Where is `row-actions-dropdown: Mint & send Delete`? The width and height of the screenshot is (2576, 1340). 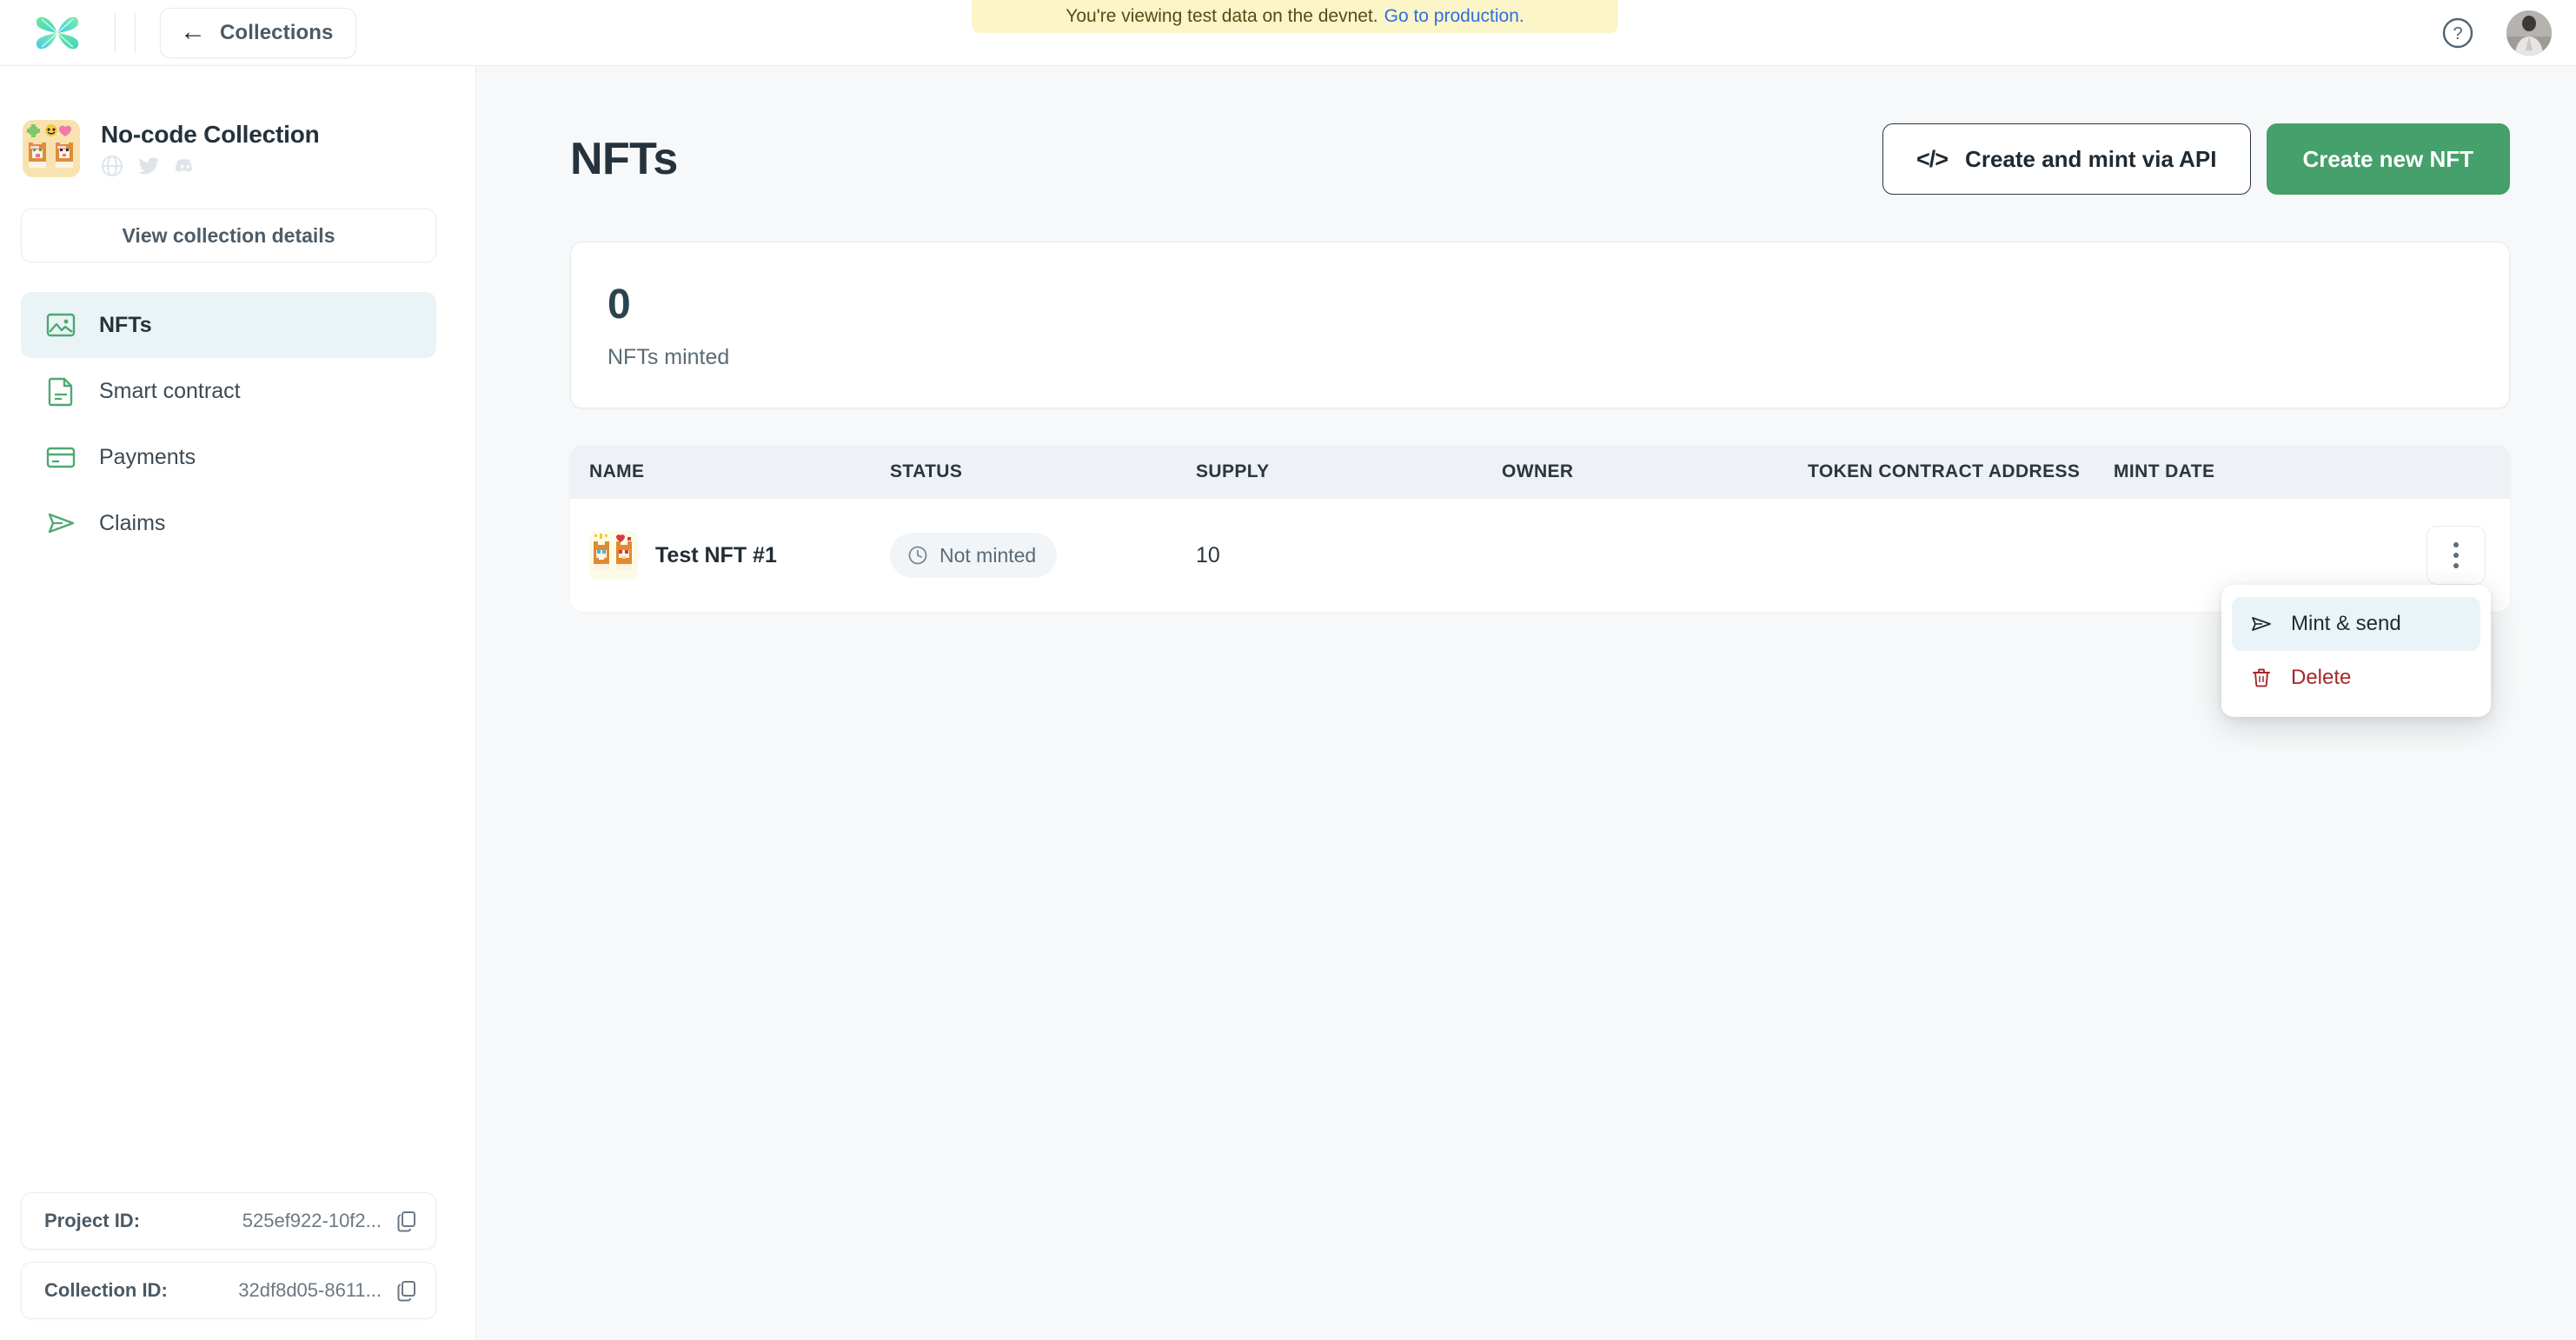 row-actions-dropdown: Mint & send Delete is located at coordinates (2356, 651).